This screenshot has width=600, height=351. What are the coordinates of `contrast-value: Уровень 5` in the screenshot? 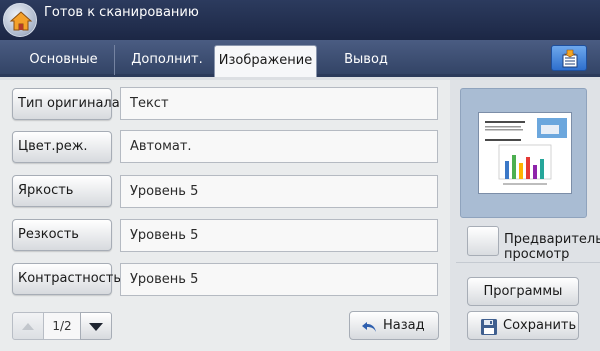 It's located at (279, 279).